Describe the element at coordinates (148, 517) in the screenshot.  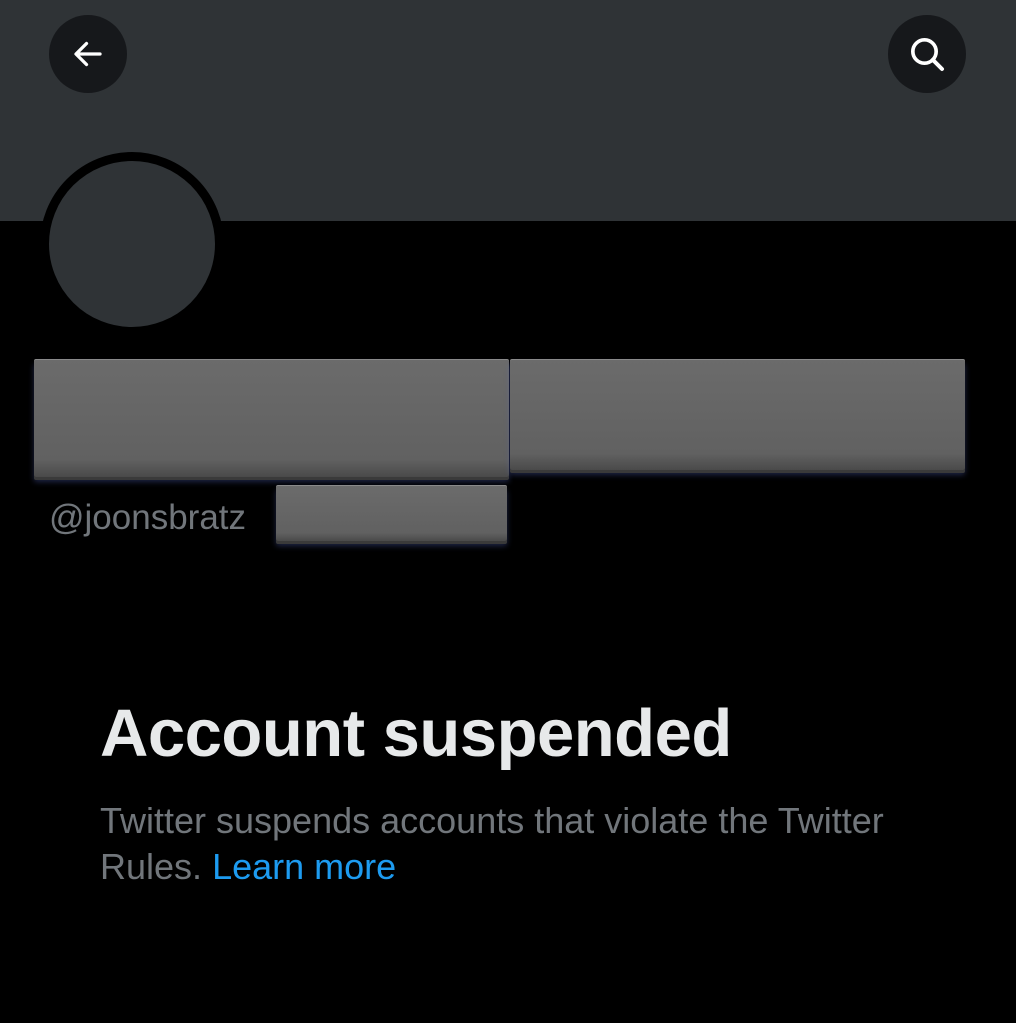
I see `profile-handle: @joonsbratz` at that location.